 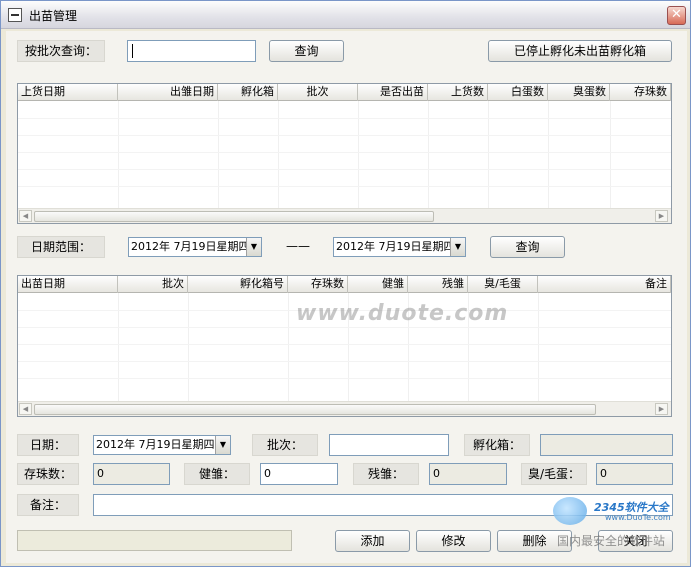 I want to click on date-from-value: 2012年 7月19日星期四, so click(x=190, y=246).